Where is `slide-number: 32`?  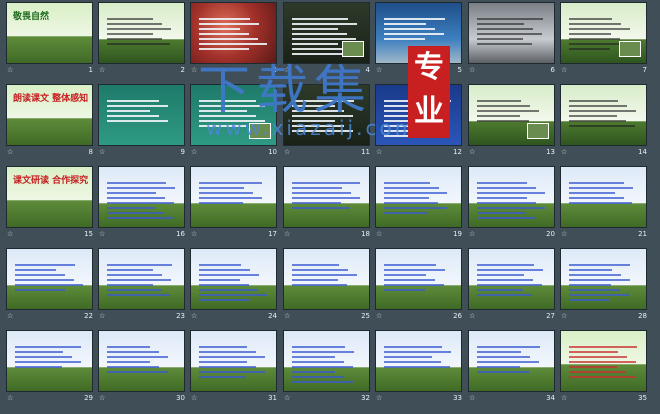
slide-number: 32 is located at coordinates (365, 398).